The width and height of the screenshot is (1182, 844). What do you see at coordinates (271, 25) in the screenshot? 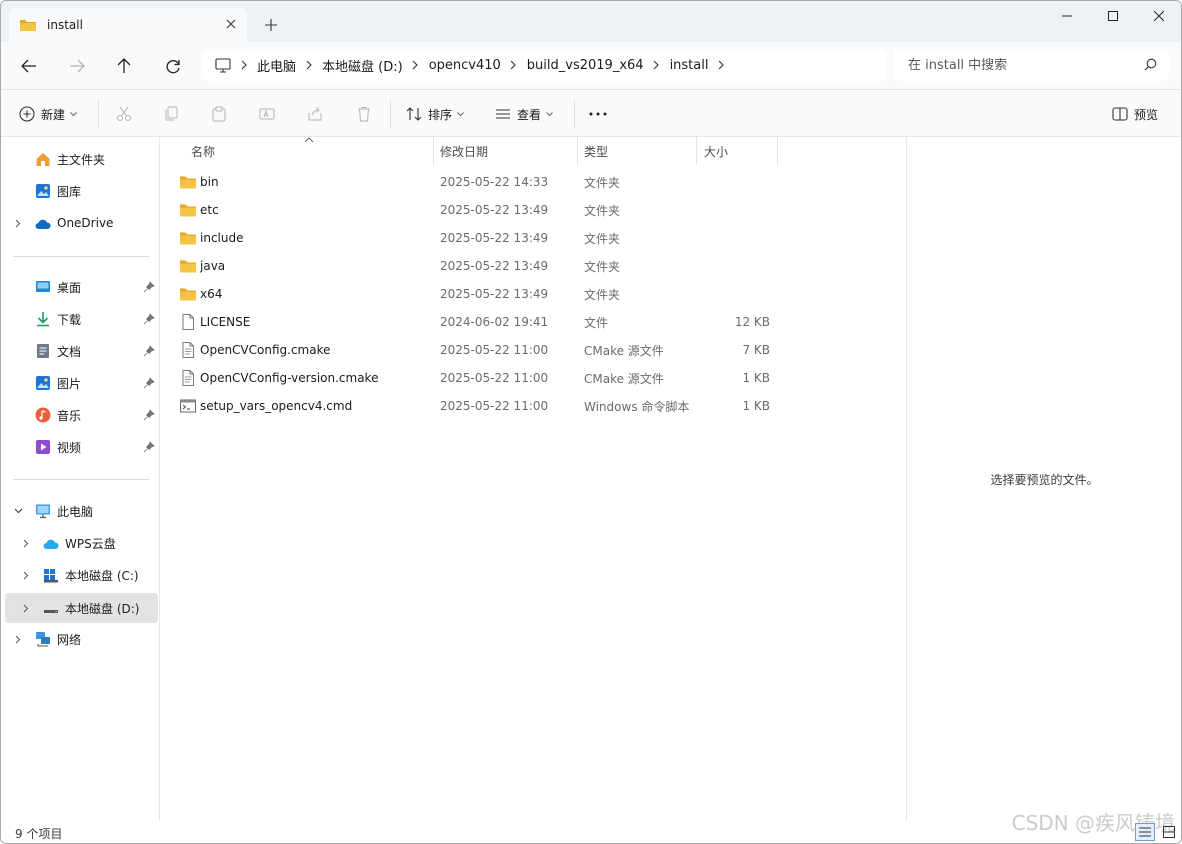
I see `new-tab-icon` at bounding box center [271, 25].